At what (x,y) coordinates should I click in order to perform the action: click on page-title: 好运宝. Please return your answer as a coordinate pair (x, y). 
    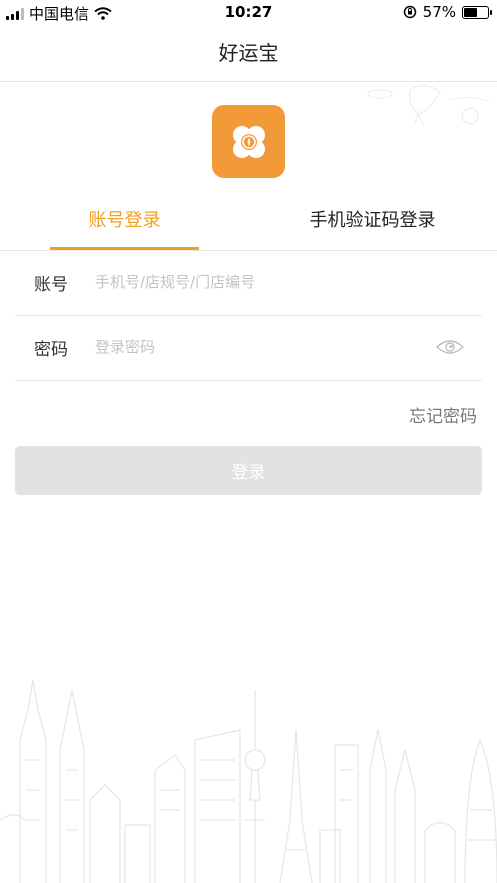
    Looking at the image, I should click on (248, 53).